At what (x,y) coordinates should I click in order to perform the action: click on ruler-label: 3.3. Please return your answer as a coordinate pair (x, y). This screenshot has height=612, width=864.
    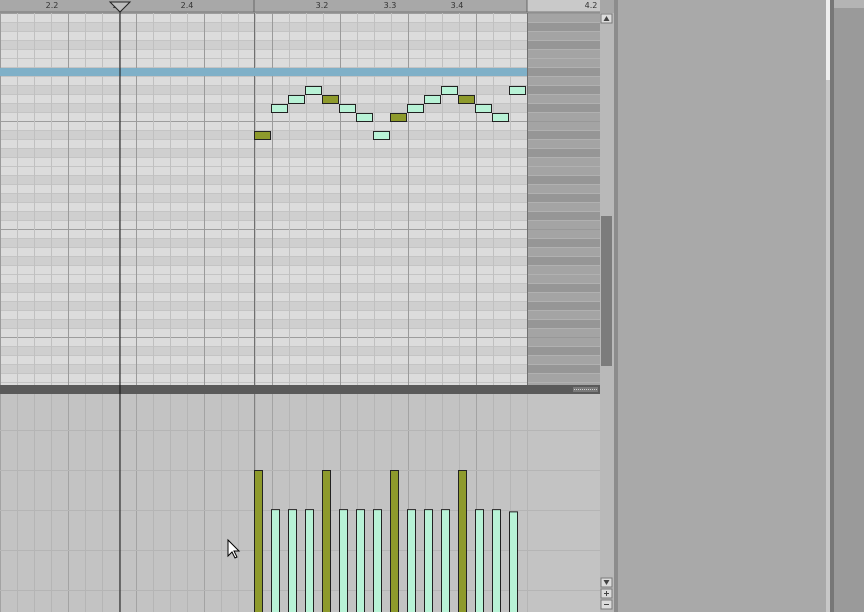
    Looking at the image, I should click on (390, 5).